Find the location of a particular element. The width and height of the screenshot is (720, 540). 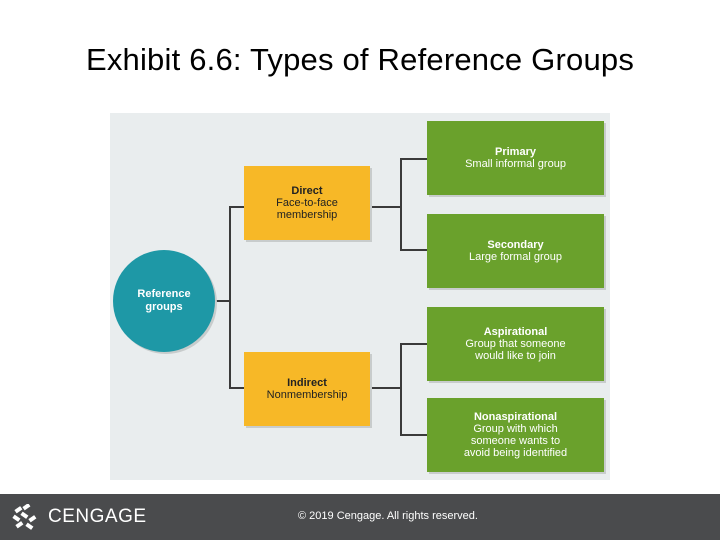

root-label-line2: groups is located at coordinates (164, 307).